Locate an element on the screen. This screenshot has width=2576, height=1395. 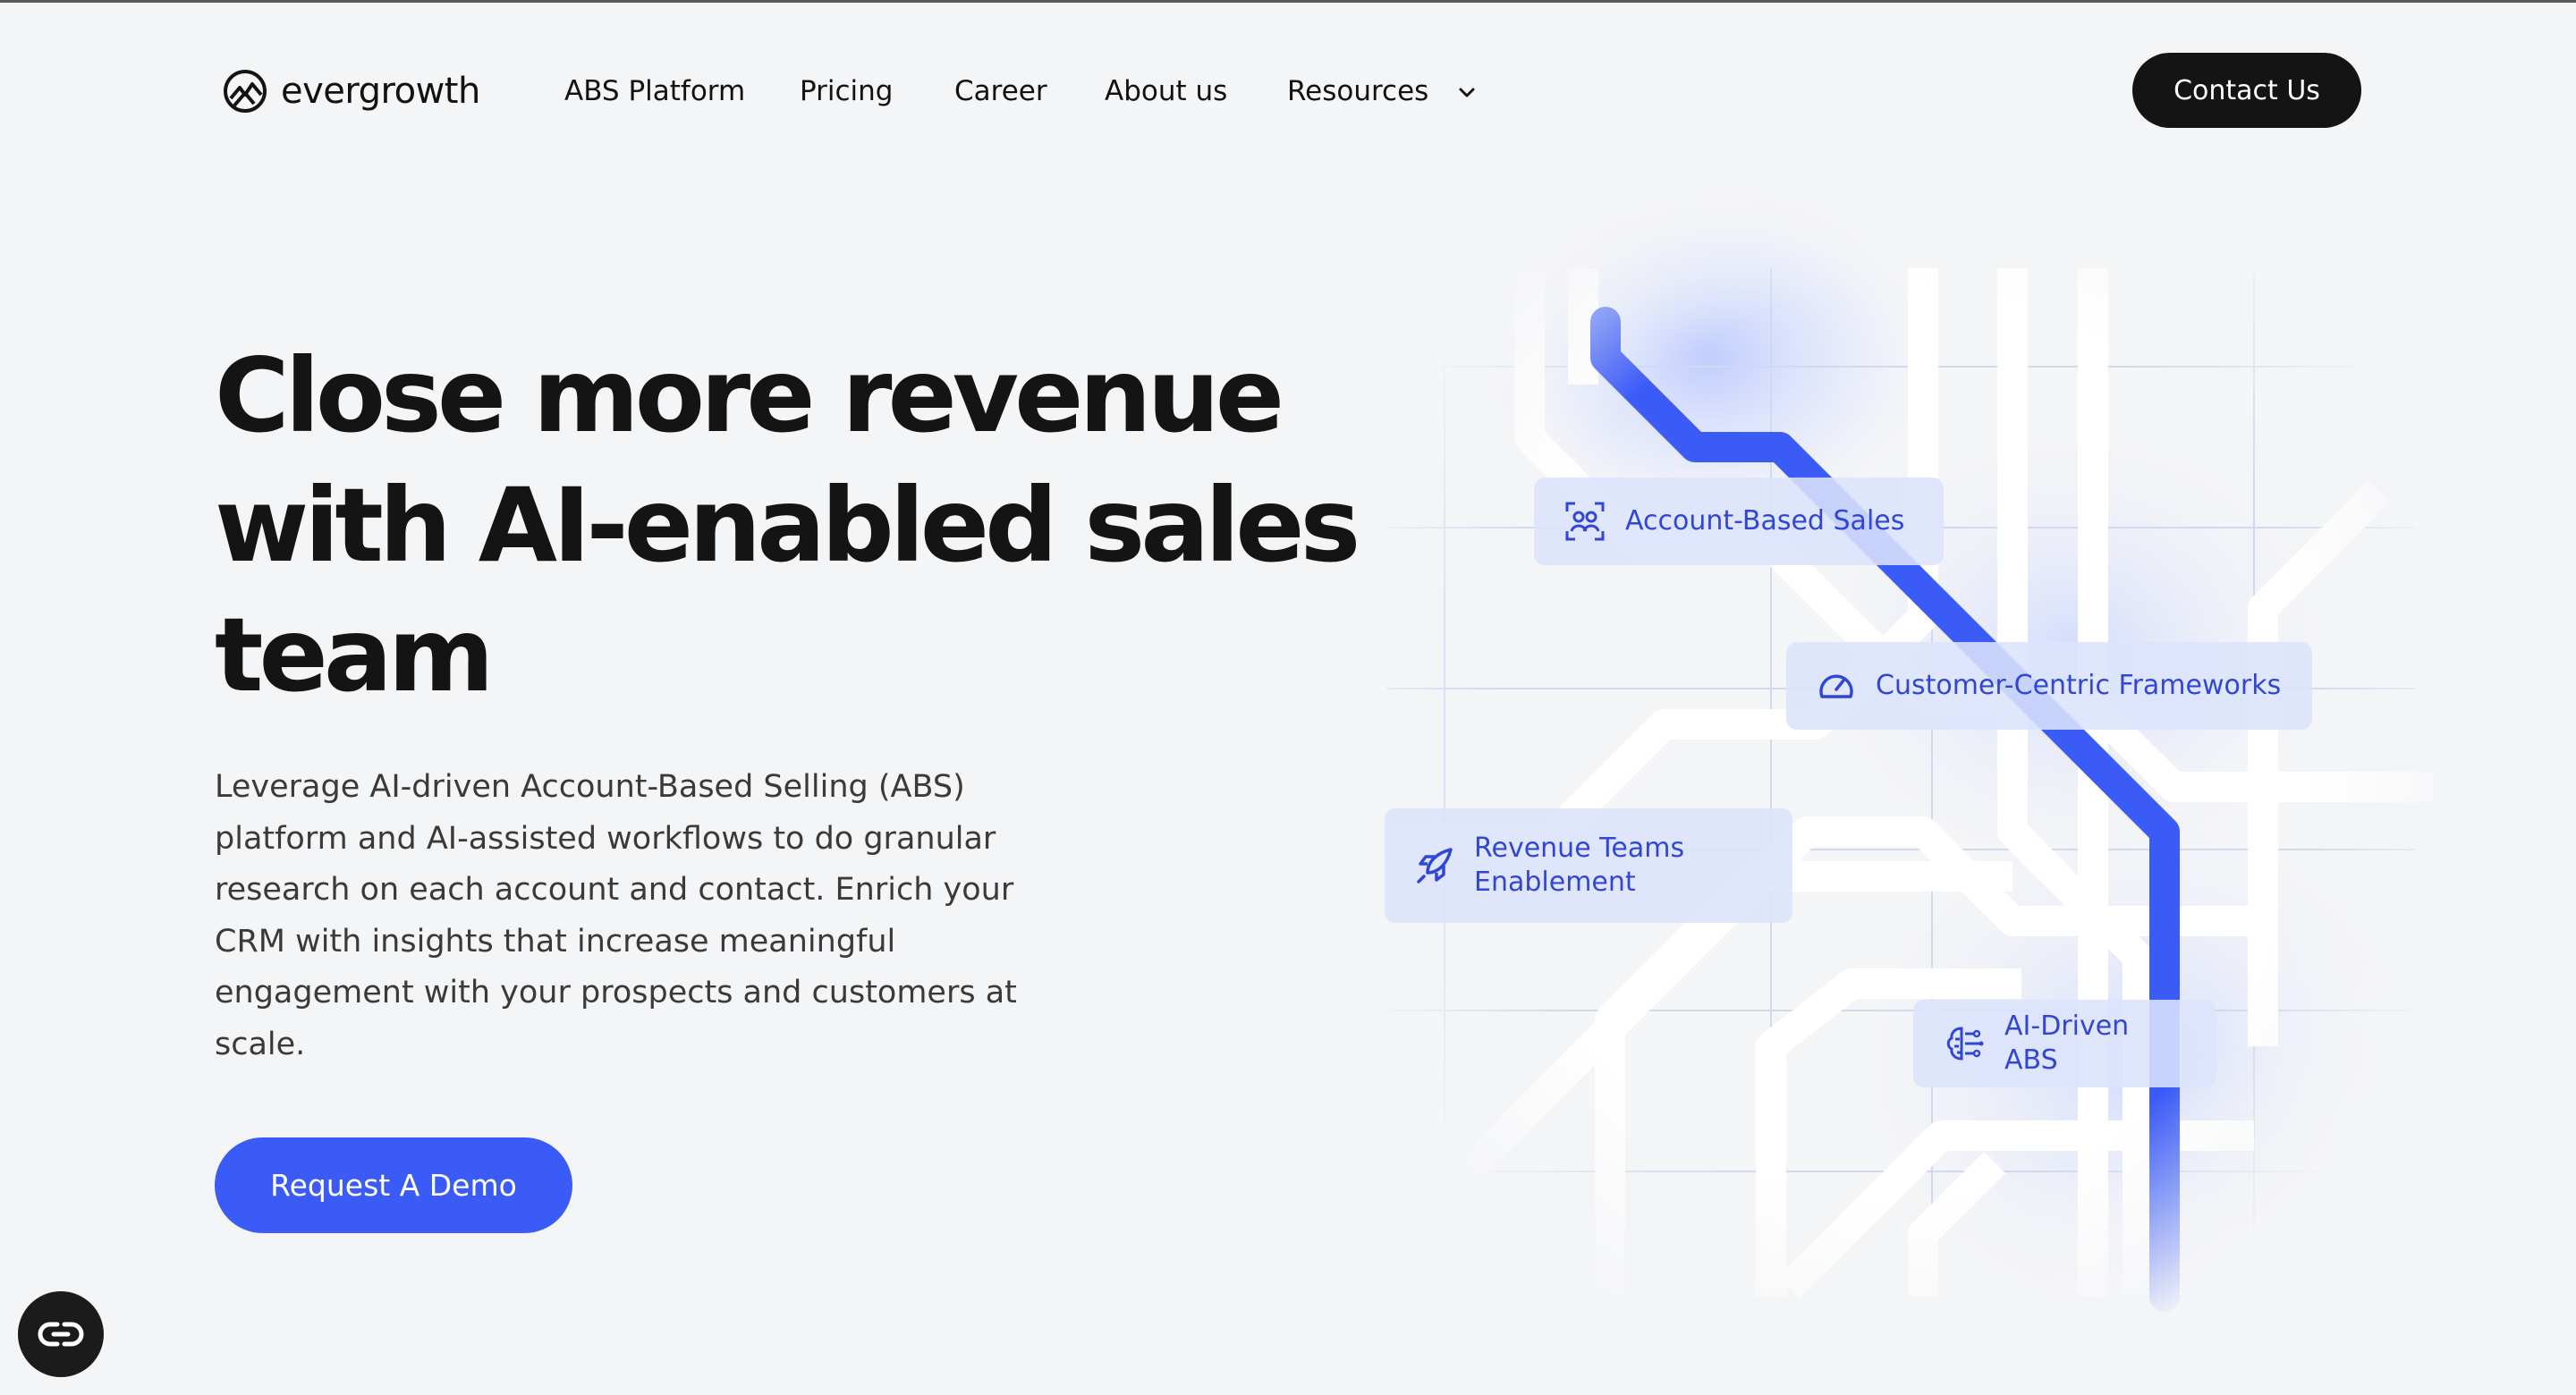
pill-label: Revenue Teams Enablement is located at coordinates (1579, 865).